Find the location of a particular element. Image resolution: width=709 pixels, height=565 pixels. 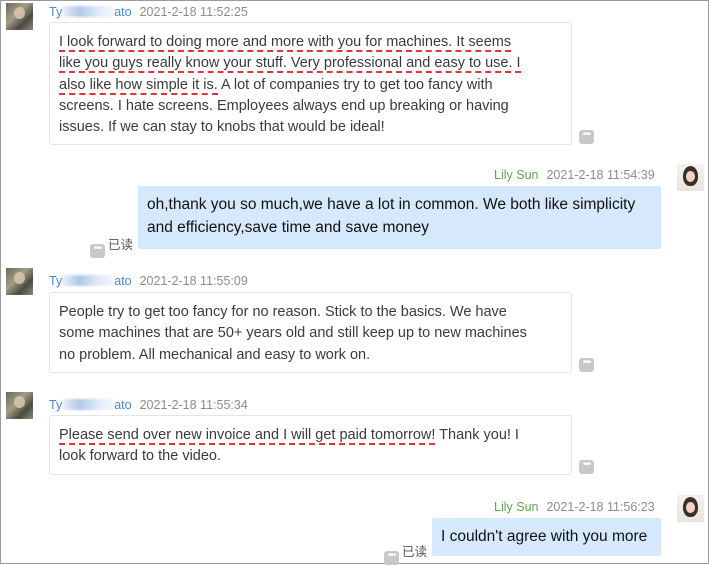

text-line: look forward to the video. is located at coordinates (140, 456).